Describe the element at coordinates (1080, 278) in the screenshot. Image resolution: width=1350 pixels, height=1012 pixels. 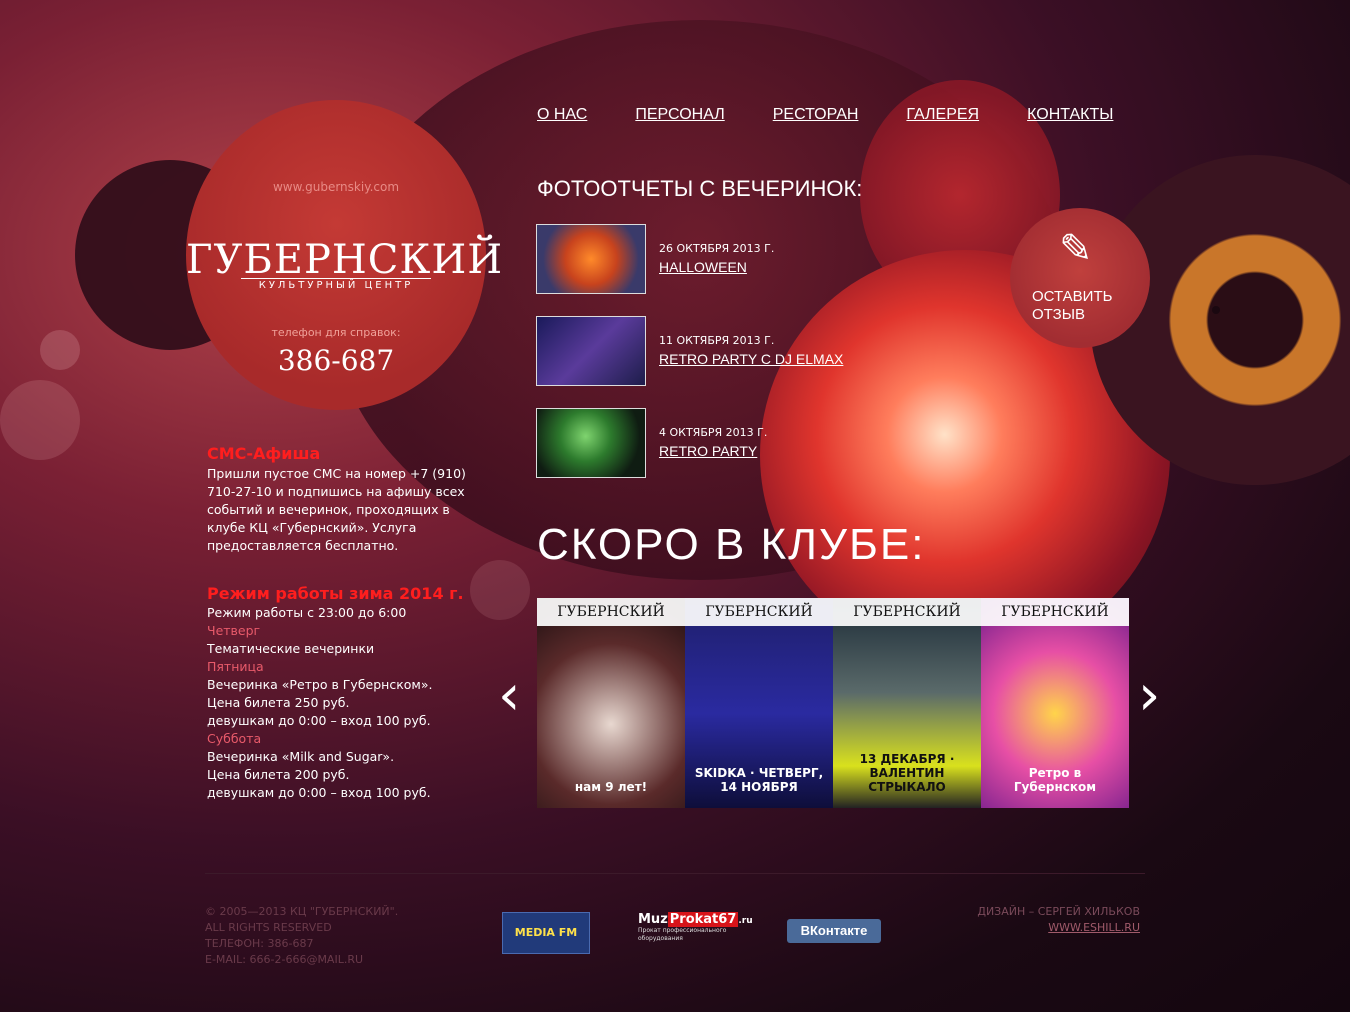
I see `leave-review-button: ✎ ОСТАВИТЬ ОТЗЫВ` at that location.